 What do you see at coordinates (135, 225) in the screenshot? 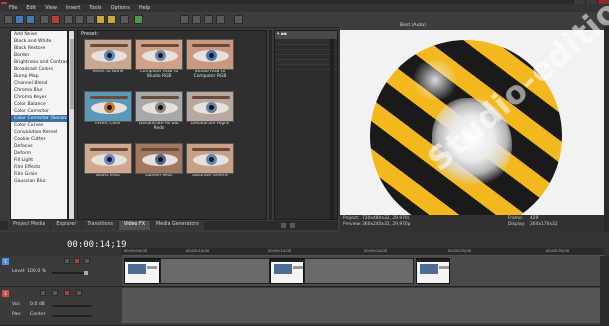
I see `tab-video-fx: Video FX` at bounding box center [135, 225].